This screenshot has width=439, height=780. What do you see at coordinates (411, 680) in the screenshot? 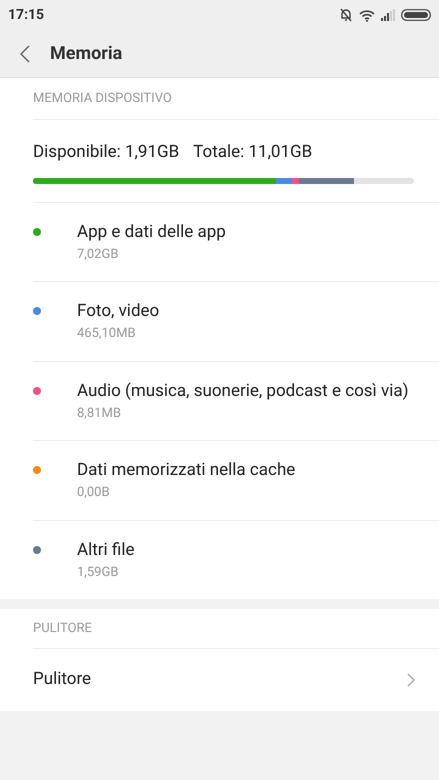
I see `chevron-icon` at bounding box center [411, 680].